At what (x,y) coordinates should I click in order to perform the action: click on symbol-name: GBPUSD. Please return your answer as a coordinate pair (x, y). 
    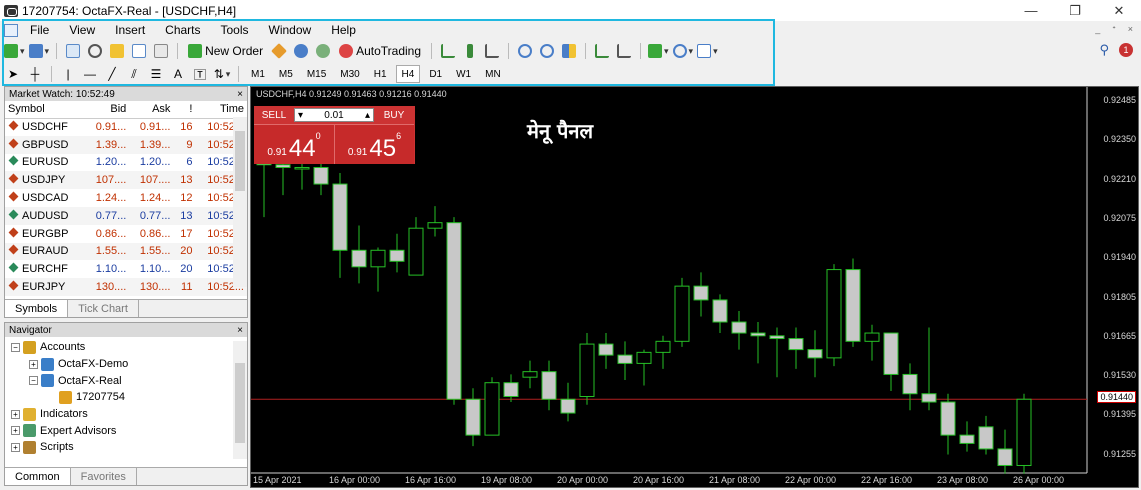
    Looking at the image, I should click on (45, 144).